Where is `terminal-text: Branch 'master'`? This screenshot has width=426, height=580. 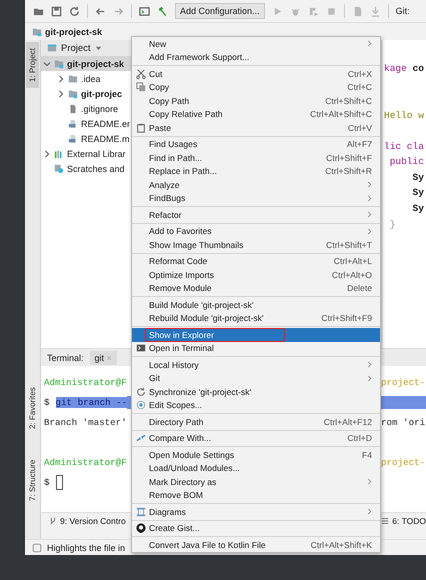 terminal-text: Branch 'master' is located at coordinates (85, 422).